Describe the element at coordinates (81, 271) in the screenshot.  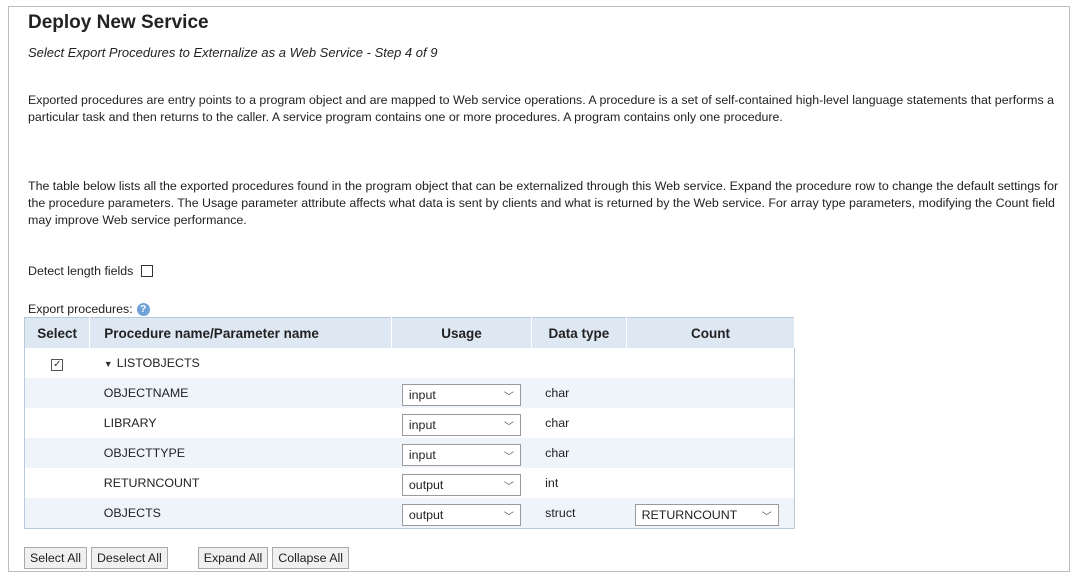
I see `detect-length-fields-label: Detect length fields` at that location.